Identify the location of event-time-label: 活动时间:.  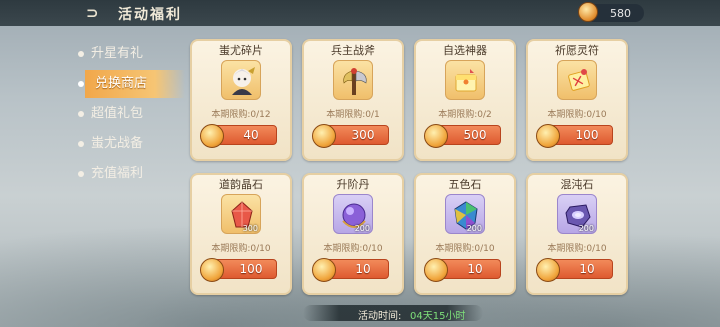
(380, 316).